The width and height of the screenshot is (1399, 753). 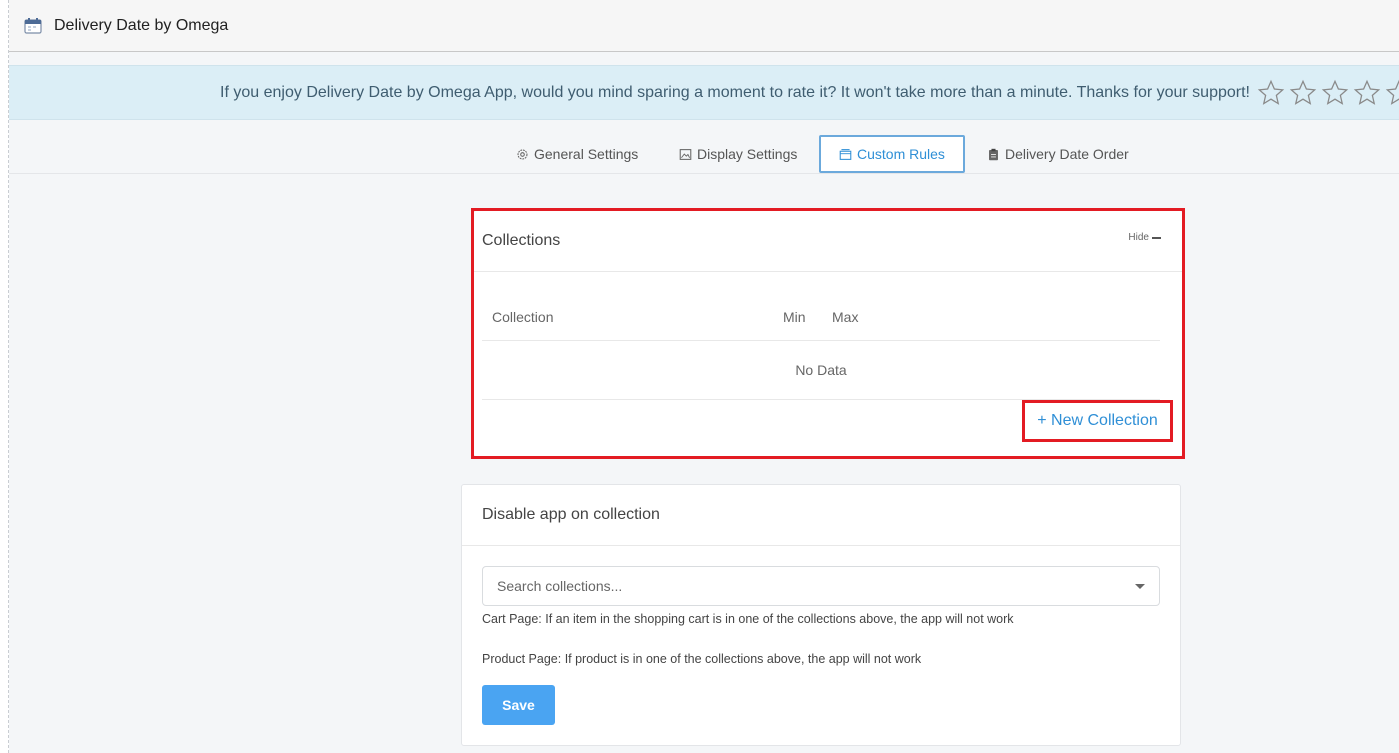 What do you see at coordinates (523, 317) in the screenshot?
I see `column-header-collection: Collection` at bounding box center [523, 317].